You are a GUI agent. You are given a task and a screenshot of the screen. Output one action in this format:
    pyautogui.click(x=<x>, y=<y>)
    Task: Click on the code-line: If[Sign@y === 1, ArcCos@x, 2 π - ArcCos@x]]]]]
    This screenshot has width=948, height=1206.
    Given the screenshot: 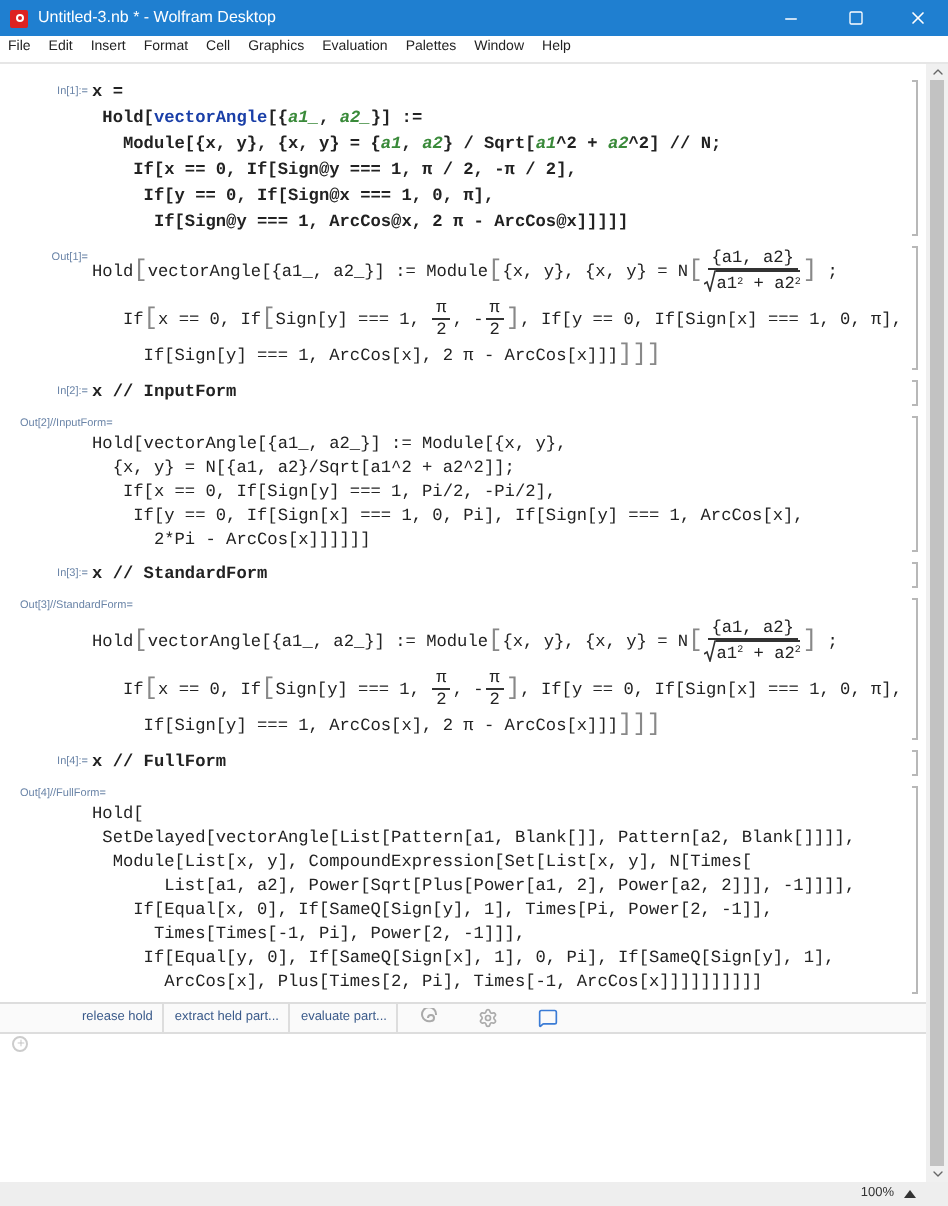 What is the action you would take?
    pyautogui.click(x=390, y=223)
    